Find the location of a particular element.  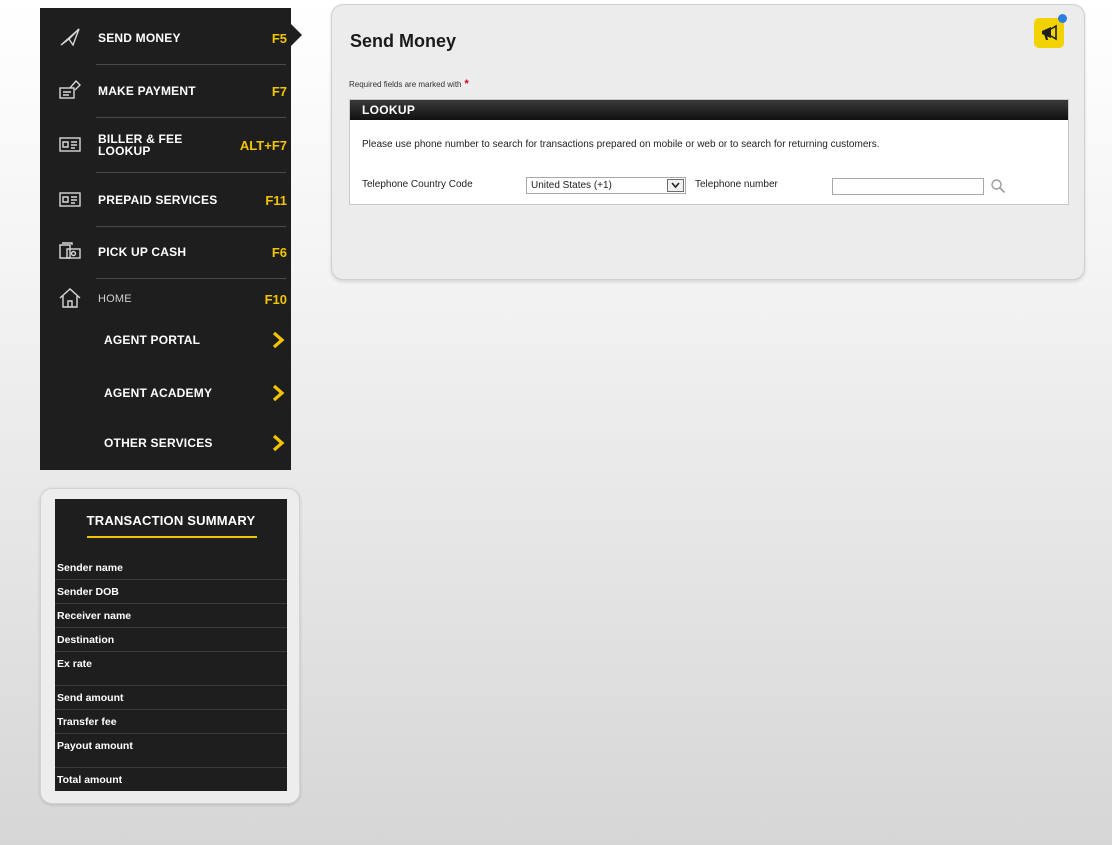

search-icon is located at coordinates (998, 186).